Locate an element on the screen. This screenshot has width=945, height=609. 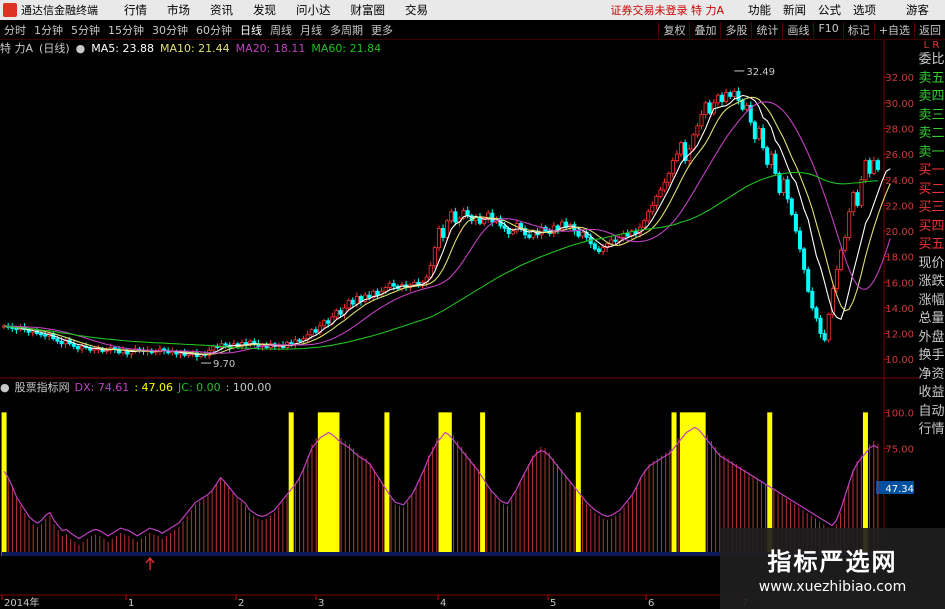
menu-item-discover: 发现 is located at coordinates (264, 10).